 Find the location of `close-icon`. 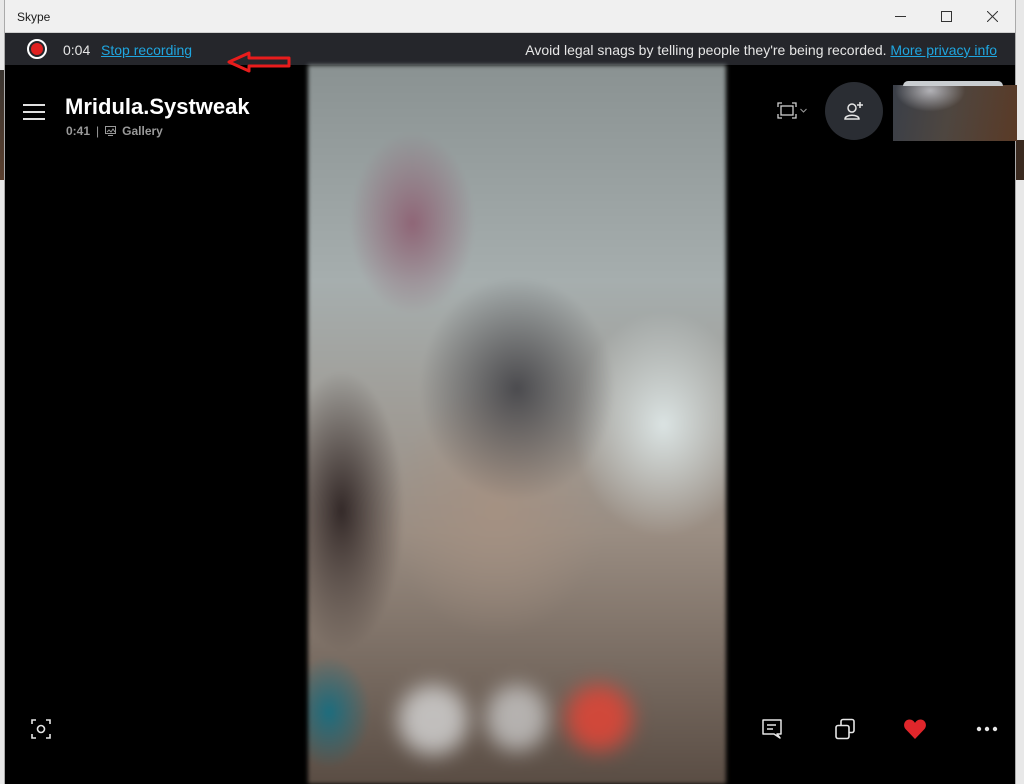

close-icon is located at coordinates (992, 16).